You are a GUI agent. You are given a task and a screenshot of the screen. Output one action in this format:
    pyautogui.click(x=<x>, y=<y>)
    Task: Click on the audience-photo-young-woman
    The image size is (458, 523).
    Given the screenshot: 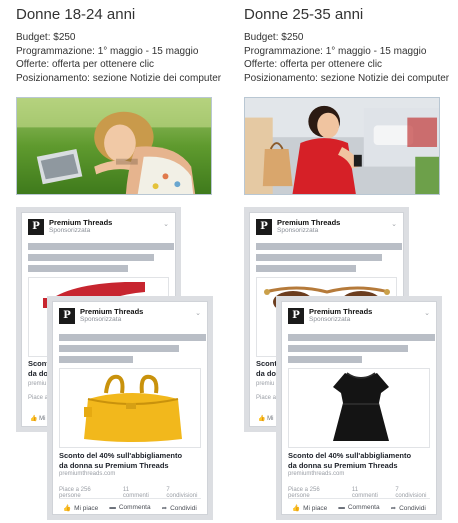 What is the action you would take?
    pyautogui.click(x=114, y=146)
    